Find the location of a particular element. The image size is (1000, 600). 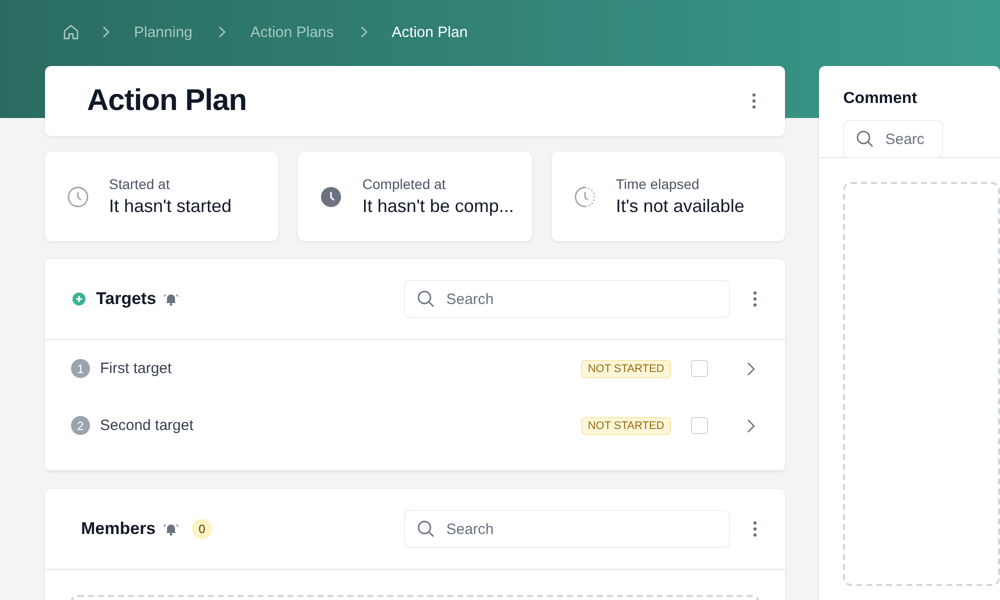

section-title: Members is located at coordinates (118, 529).